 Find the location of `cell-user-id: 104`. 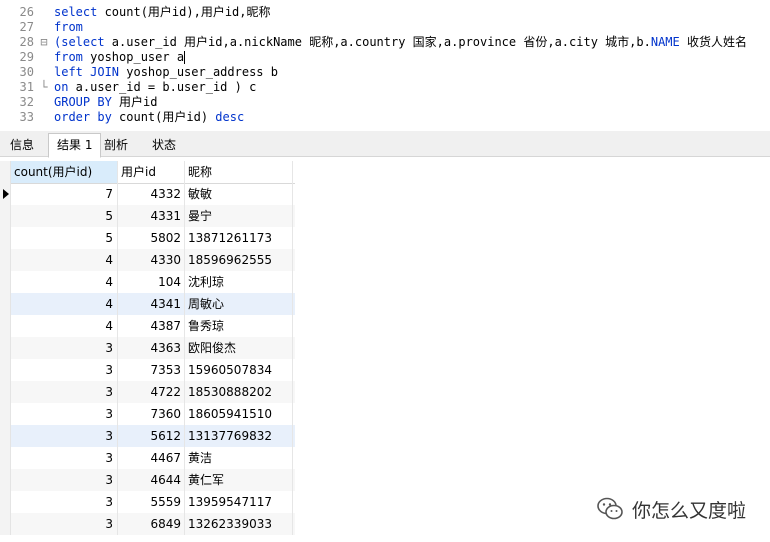

cell-user-id: 104 is located at coordinates (151, 282).